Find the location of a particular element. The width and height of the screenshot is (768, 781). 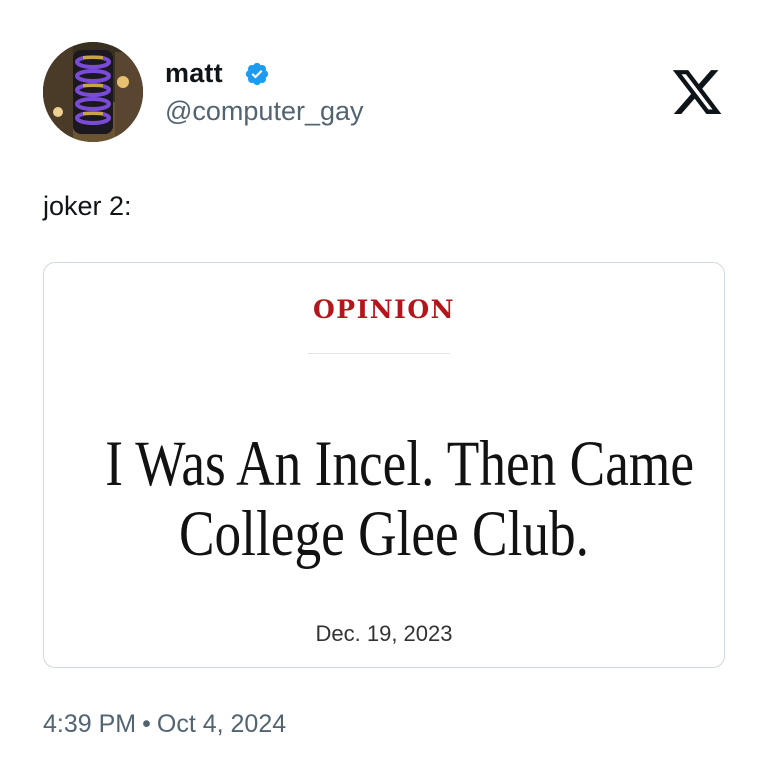

tweet-text: joker 2: is located at coordinates (87, 206).